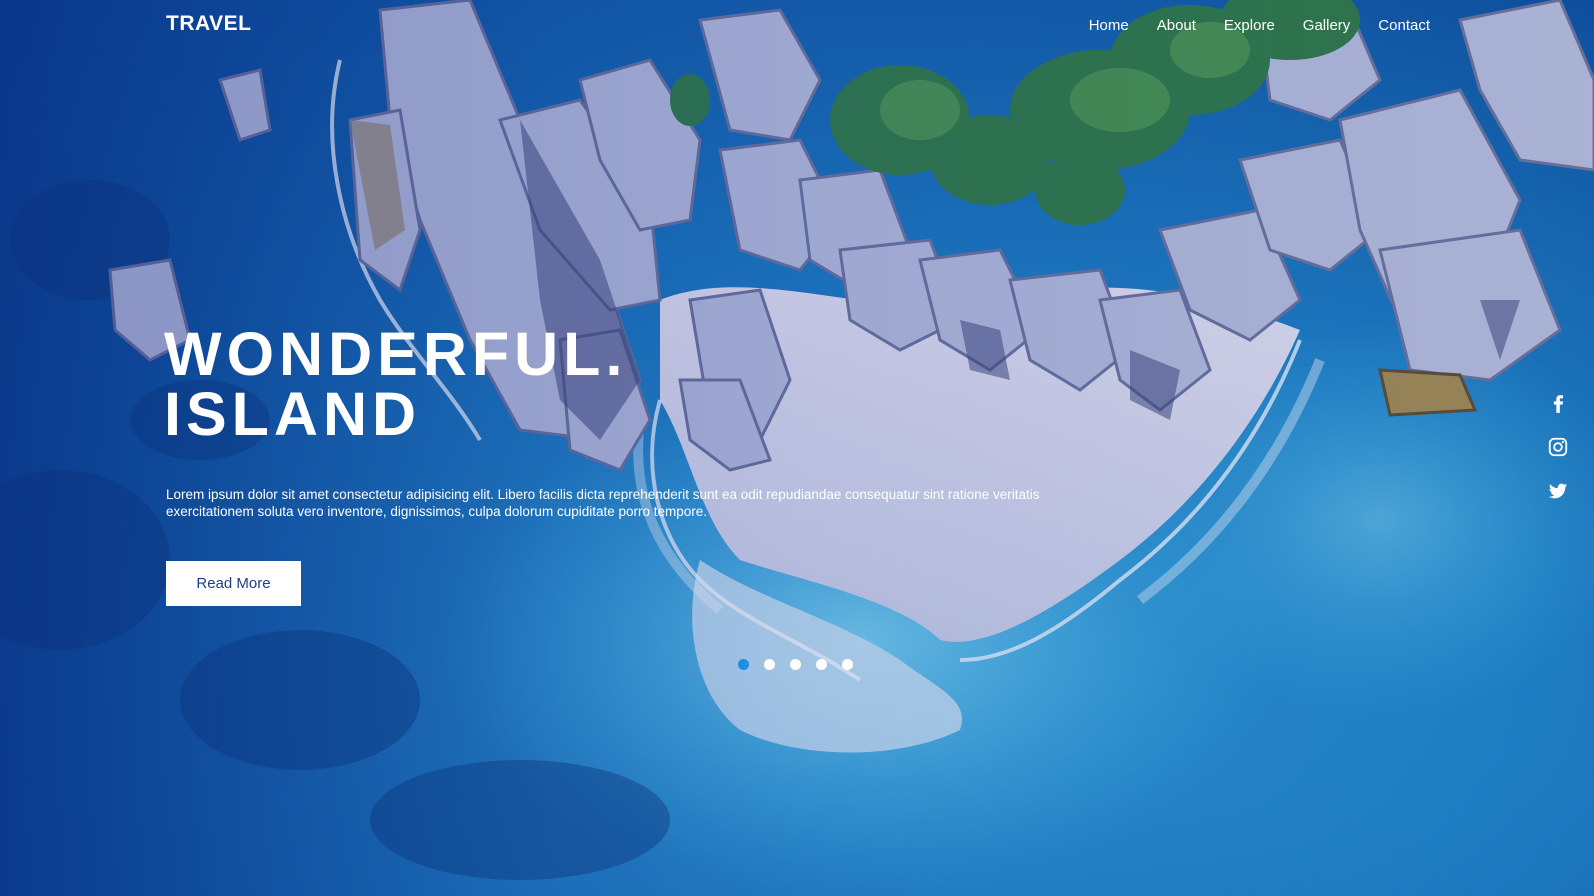 The width and height of the screenshot is (1594, 896). I want to click on main-navigation: Home About Explore Gallery Contact, so click(1259, 25).